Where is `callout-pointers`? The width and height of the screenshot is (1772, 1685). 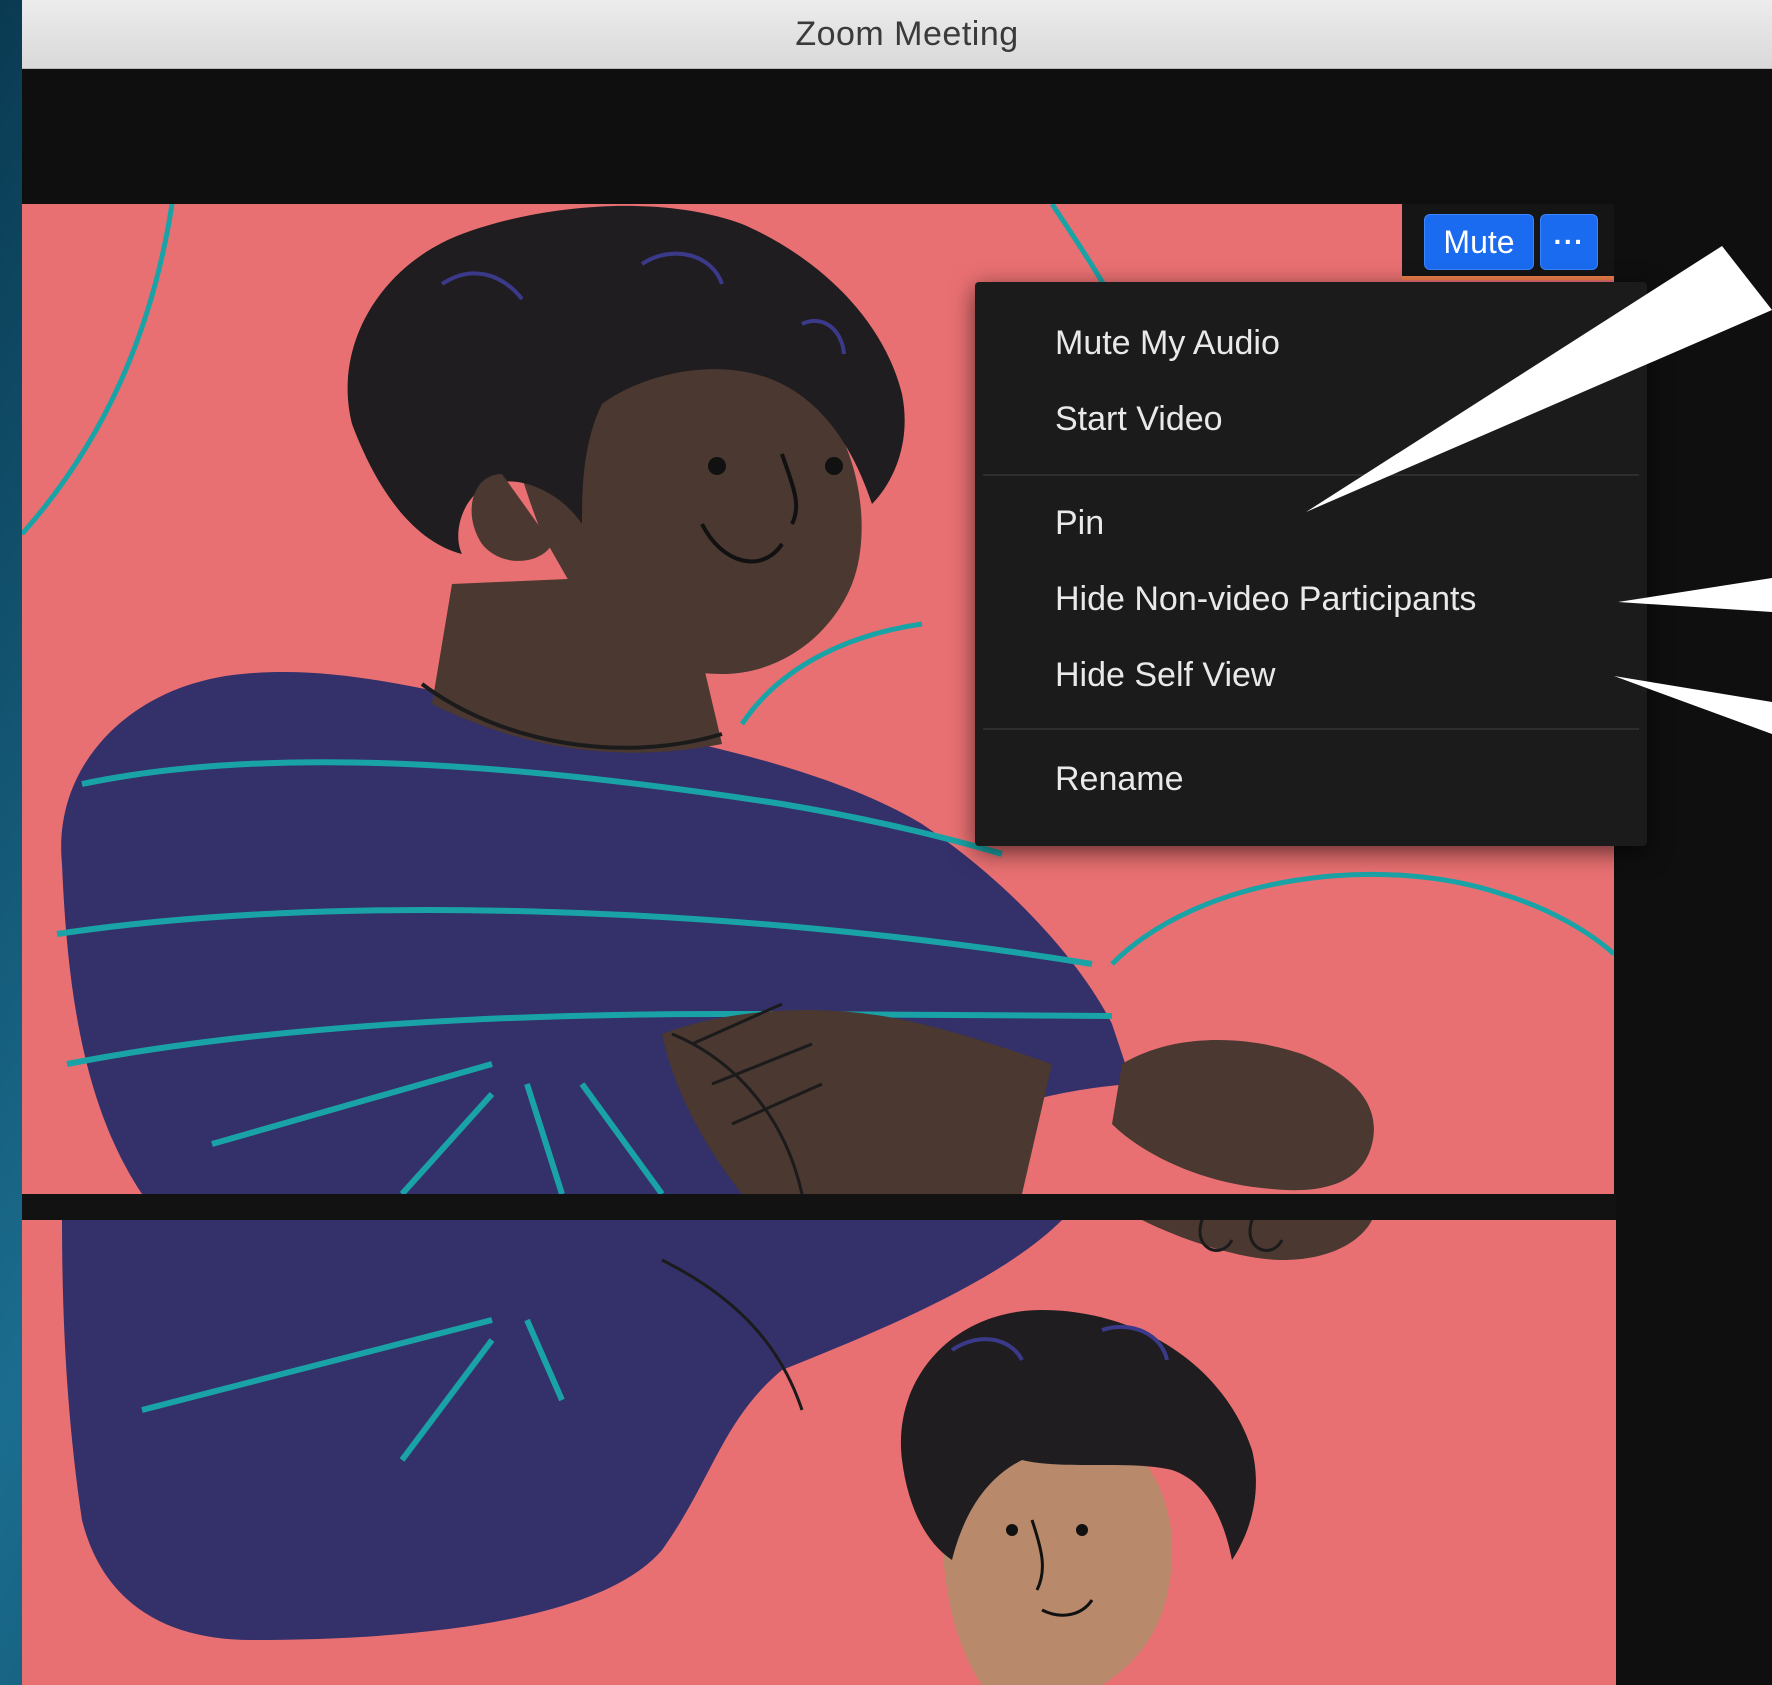 callout-pointers is located at coordinates (1539, 490).